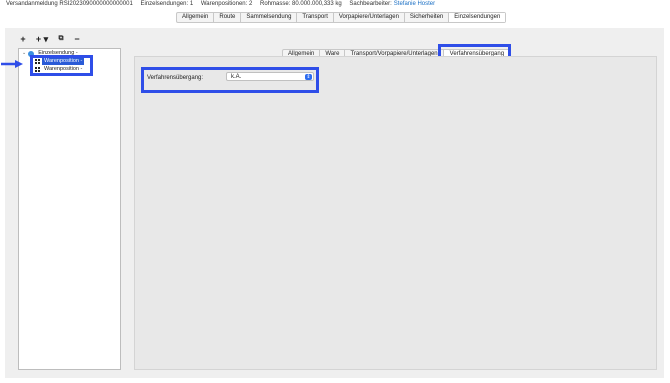 The width and height of the screenshot is (670, 383). Describe the element at coordinates (427, 17) in the screenshot. I see `tab-sicherheiten: Sicherheiten` at that location.